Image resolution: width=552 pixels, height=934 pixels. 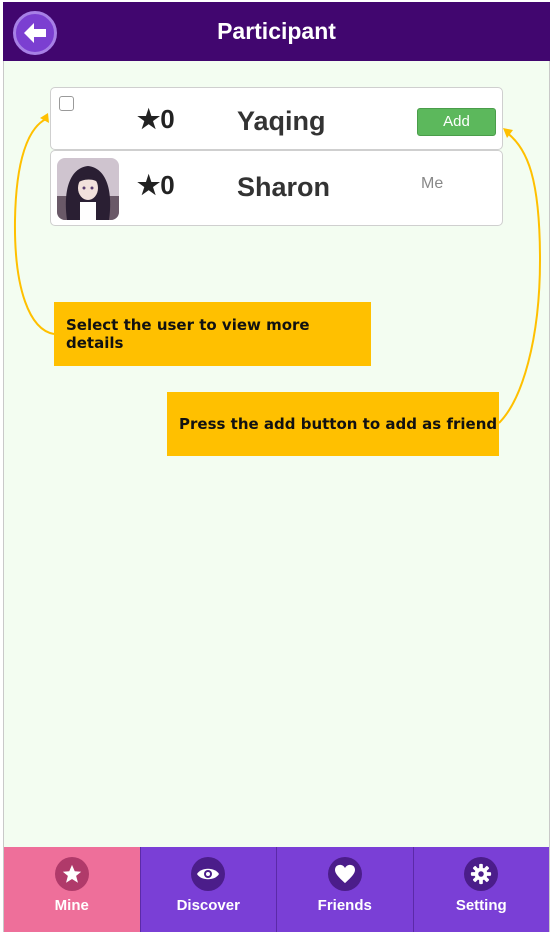 I want to click on eye-icon, so click(x=208, y=874).